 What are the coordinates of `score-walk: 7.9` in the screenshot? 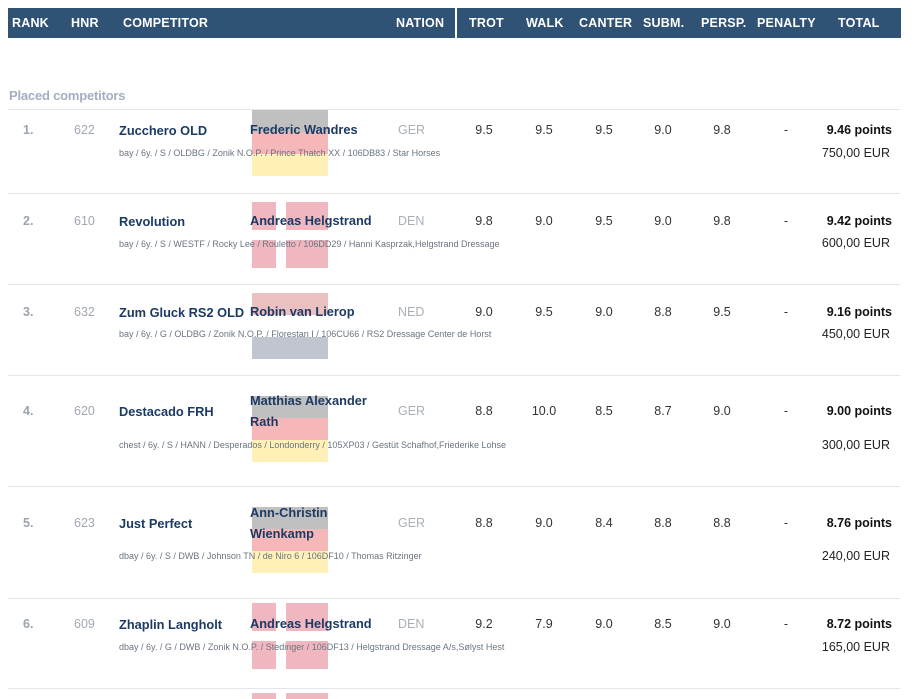 It's located at (544, 624).